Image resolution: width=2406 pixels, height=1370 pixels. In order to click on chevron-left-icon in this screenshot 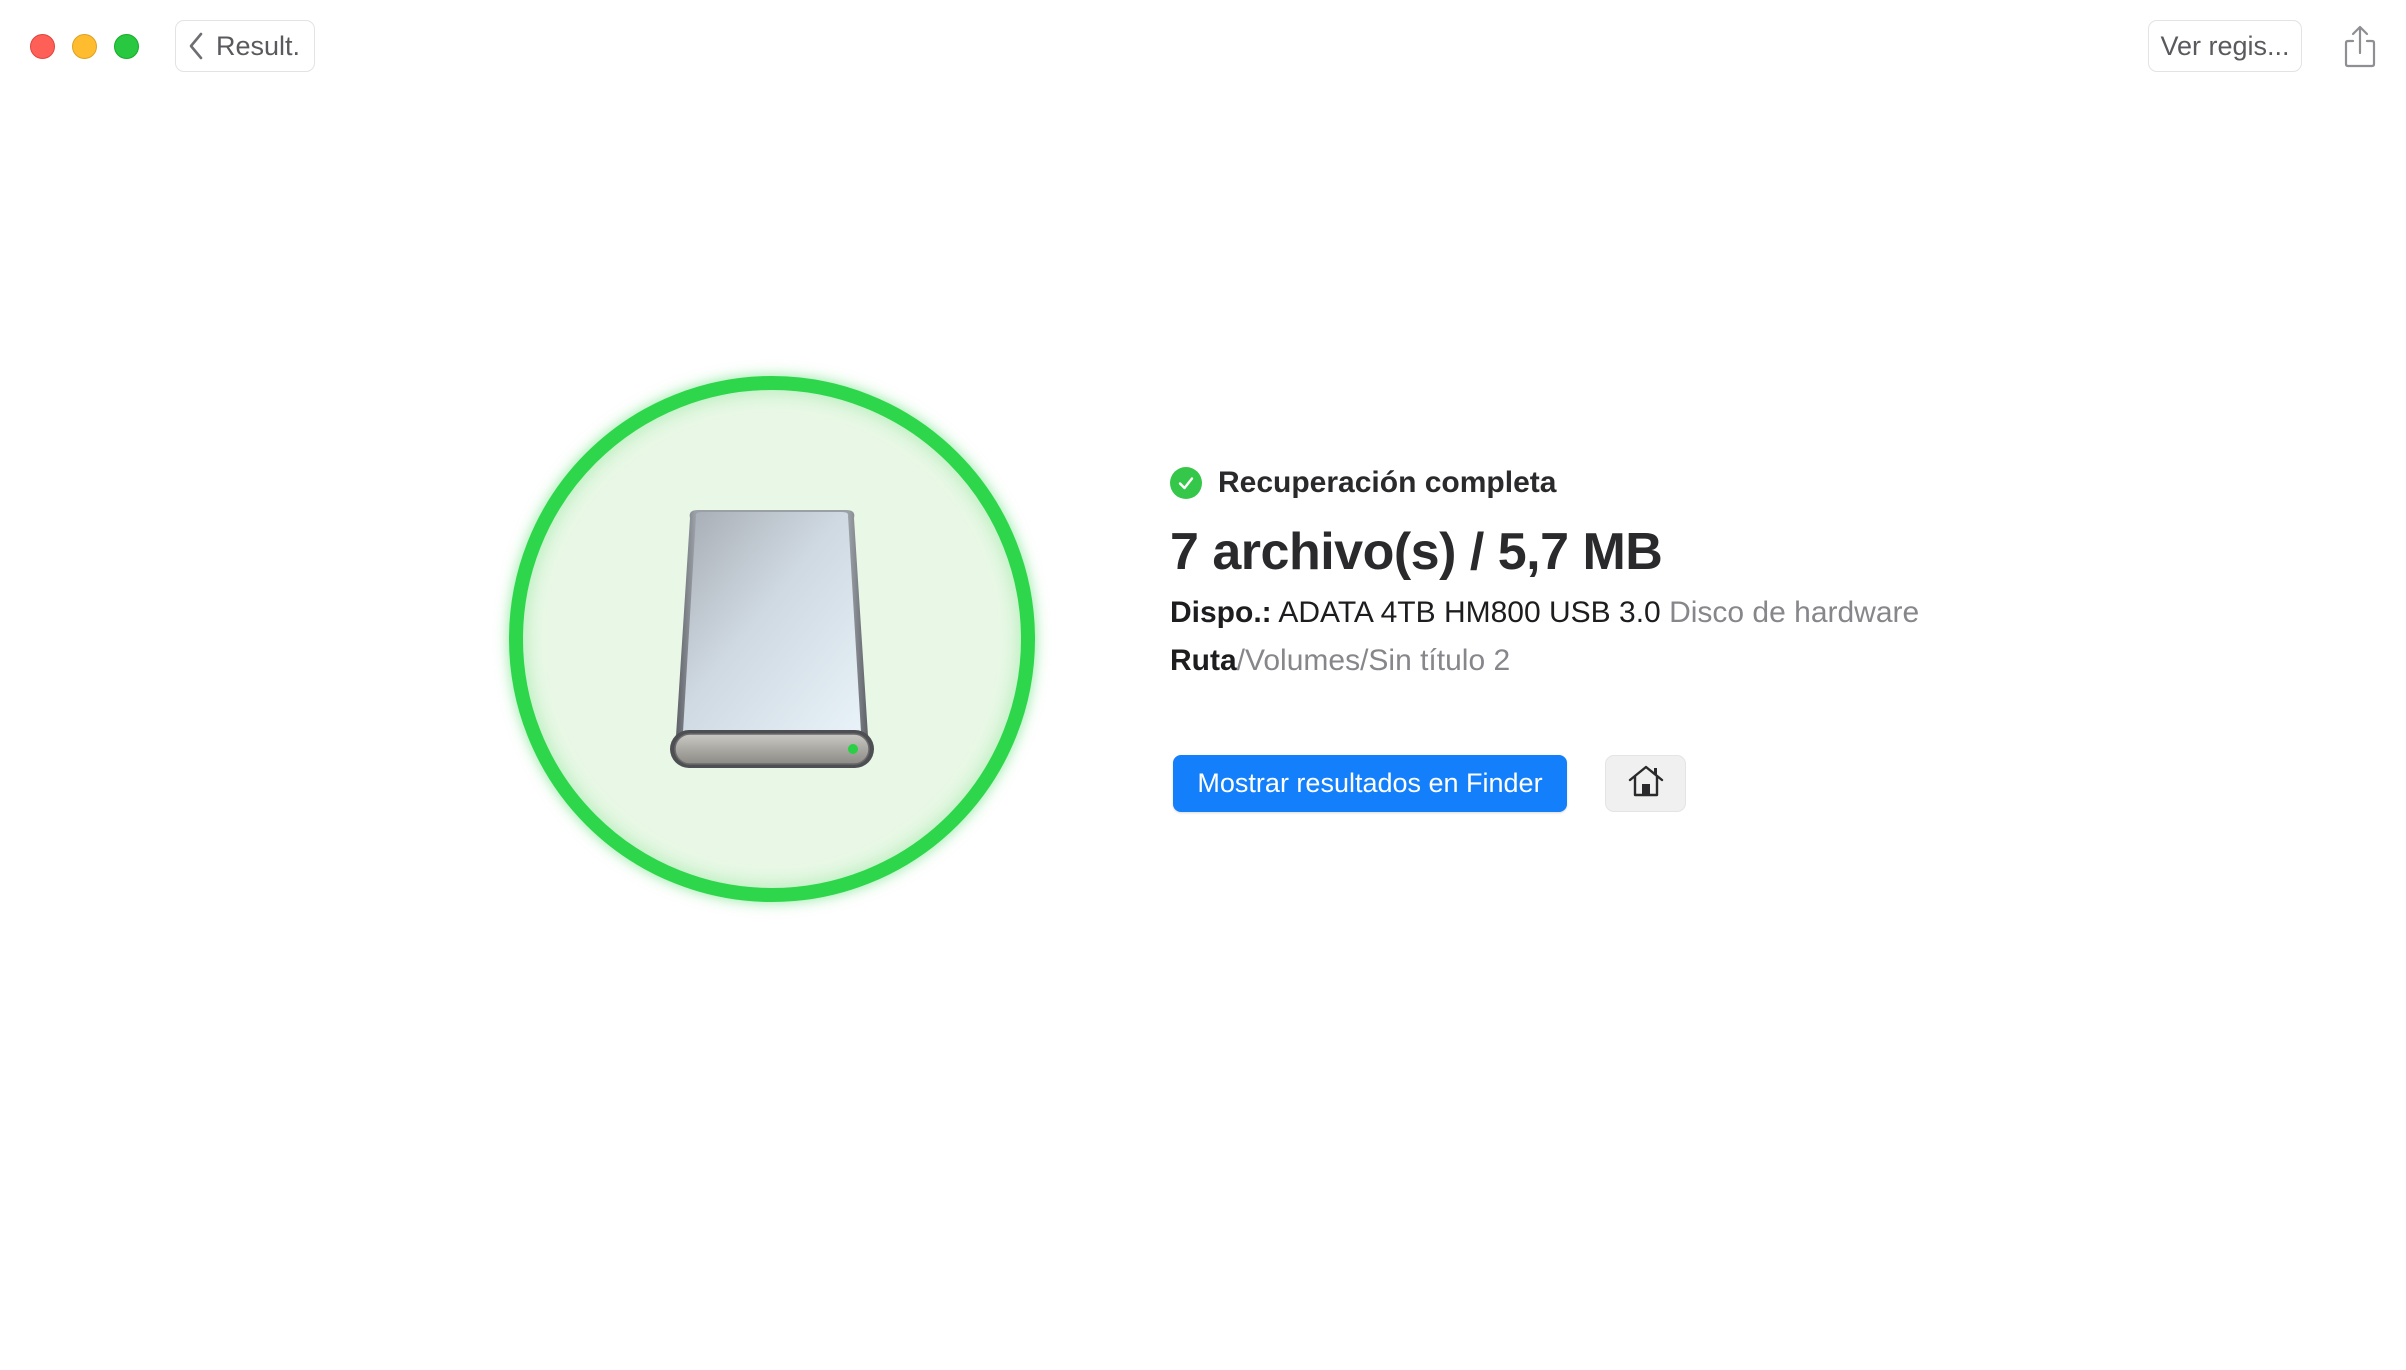, I will do `click(196, 46)`.